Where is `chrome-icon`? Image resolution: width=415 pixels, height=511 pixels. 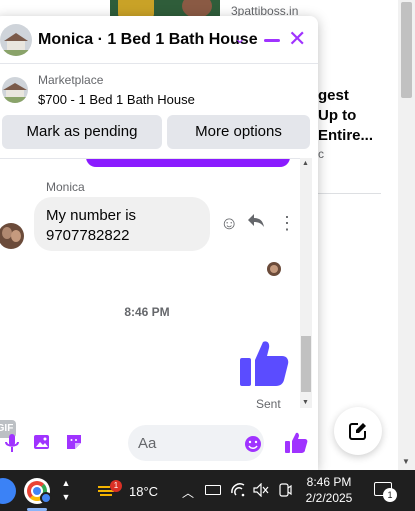
chrome-icon is located at coordinates (38, 491).